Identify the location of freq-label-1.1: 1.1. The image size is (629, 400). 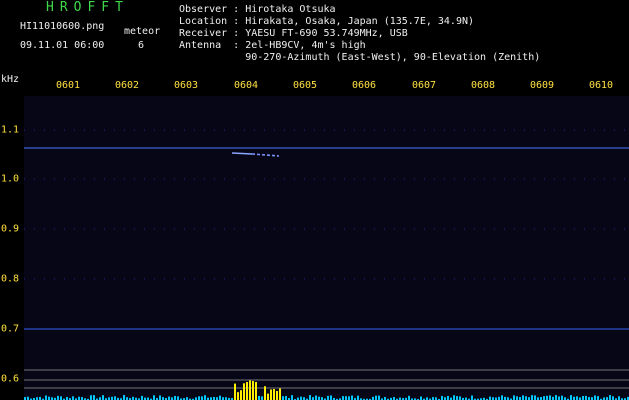
(10, 130).